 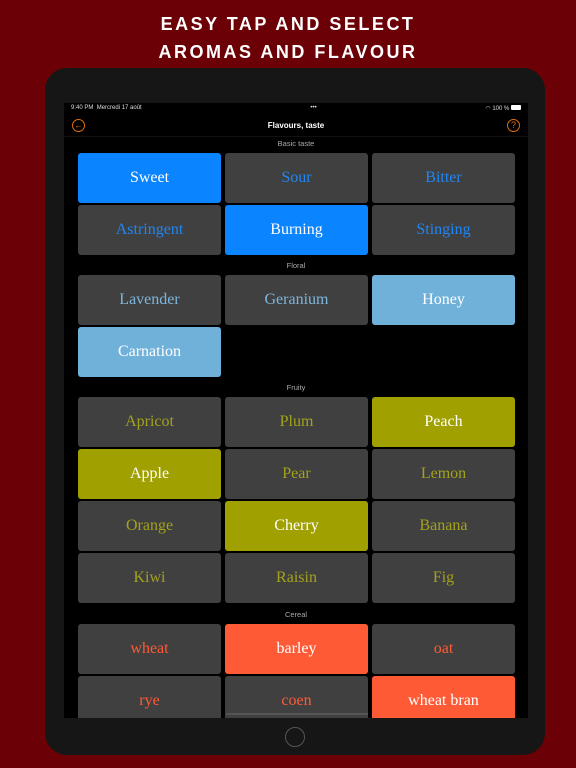 I want to click on tile-label: Plum, so click(x=296, y=421).